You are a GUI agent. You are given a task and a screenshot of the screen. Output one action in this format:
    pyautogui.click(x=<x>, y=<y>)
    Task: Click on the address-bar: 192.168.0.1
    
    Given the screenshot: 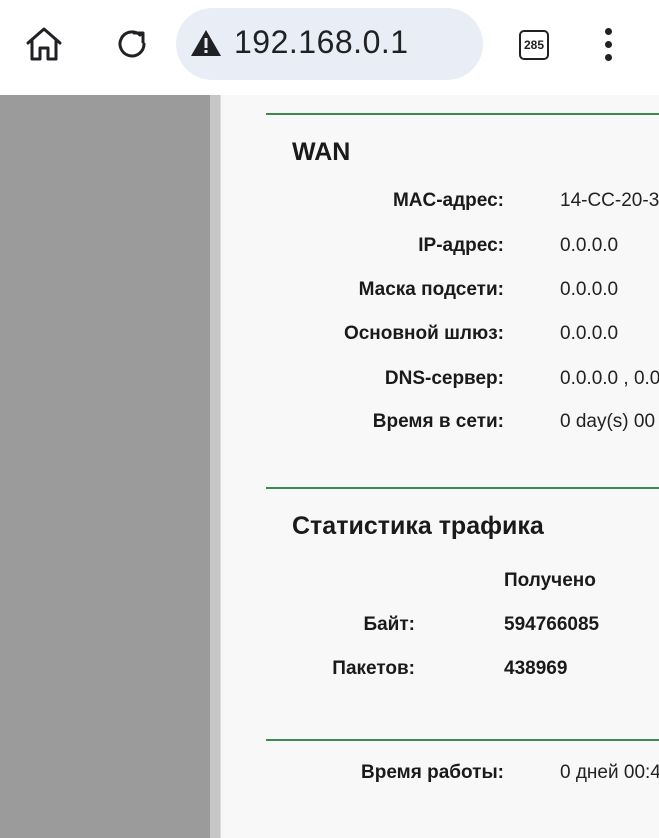 What is the action you would take?
    pyautogui.click(x=329, y=44)
    